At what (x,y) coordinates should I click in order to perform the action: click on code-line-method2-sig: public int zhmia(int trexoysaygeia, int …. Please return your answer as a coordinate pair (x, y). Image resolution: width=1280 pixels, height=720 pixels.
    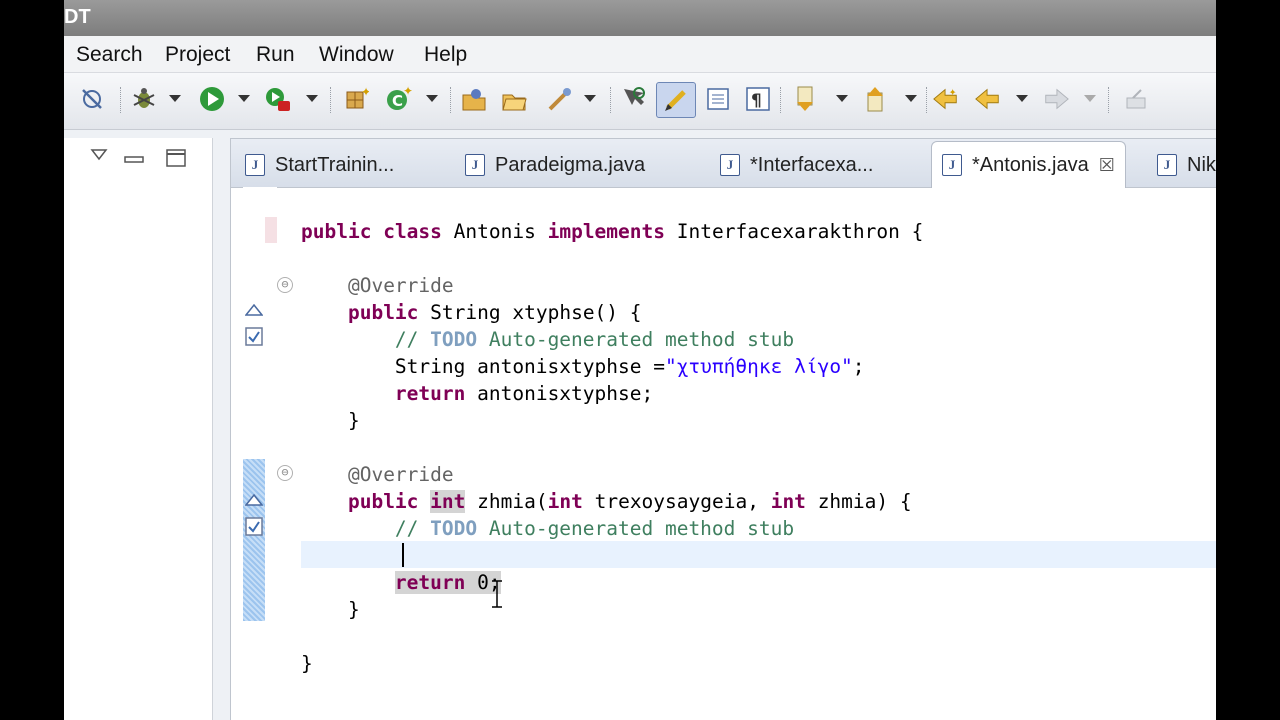
    Looking at the image, I should click on (606, 501).